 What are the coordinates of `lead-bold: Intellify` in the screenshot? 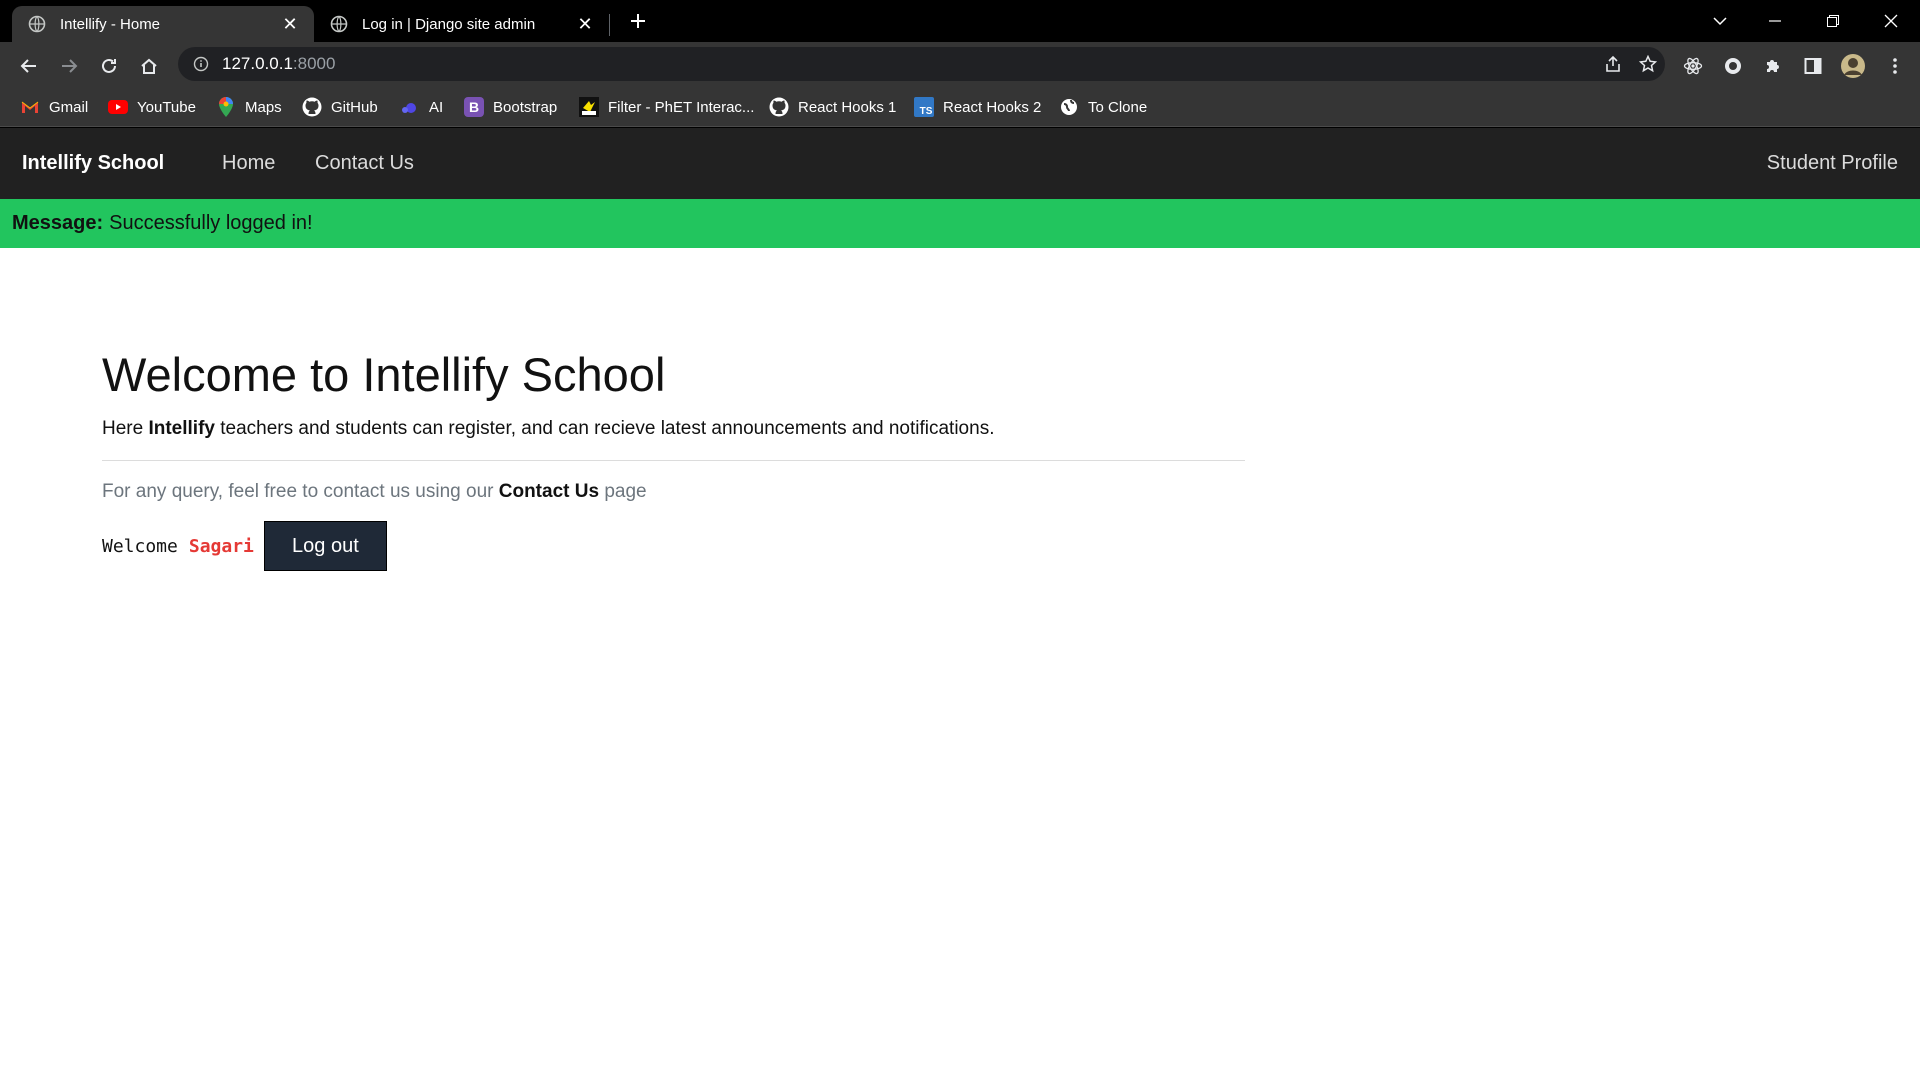 It's located at (181, 429).